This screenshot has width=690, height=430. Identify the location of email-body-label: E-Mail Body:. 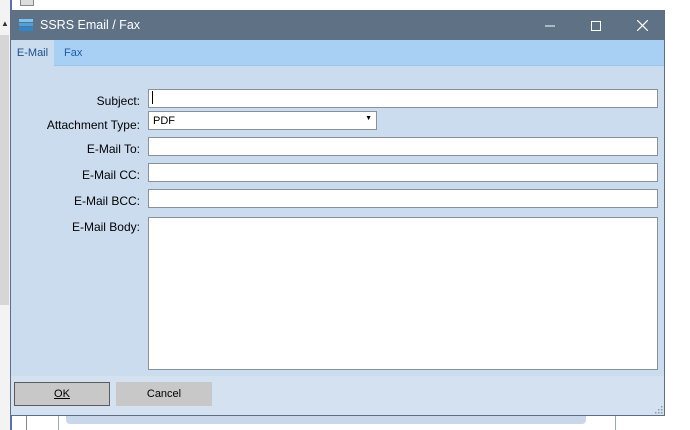
(105, 227).